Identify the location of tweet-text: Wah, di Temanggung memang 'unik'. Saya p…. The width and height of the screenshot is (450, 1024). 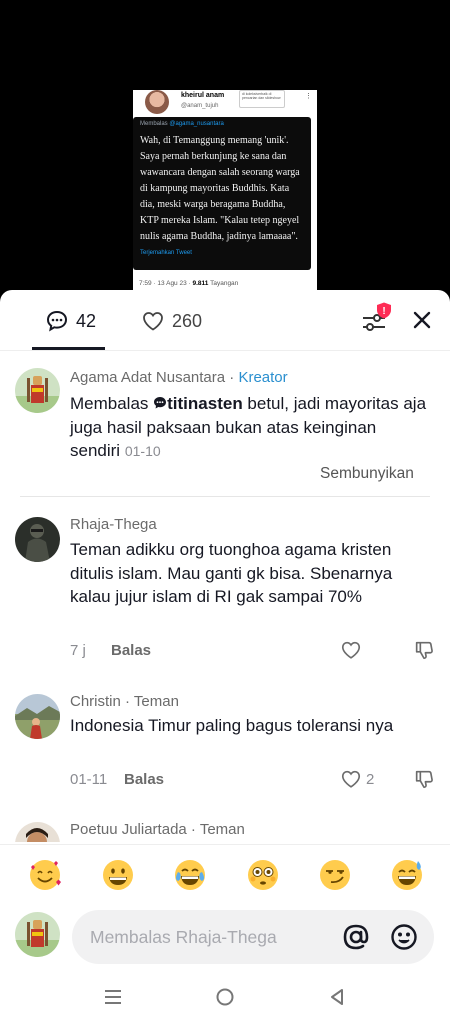
(220, 188).